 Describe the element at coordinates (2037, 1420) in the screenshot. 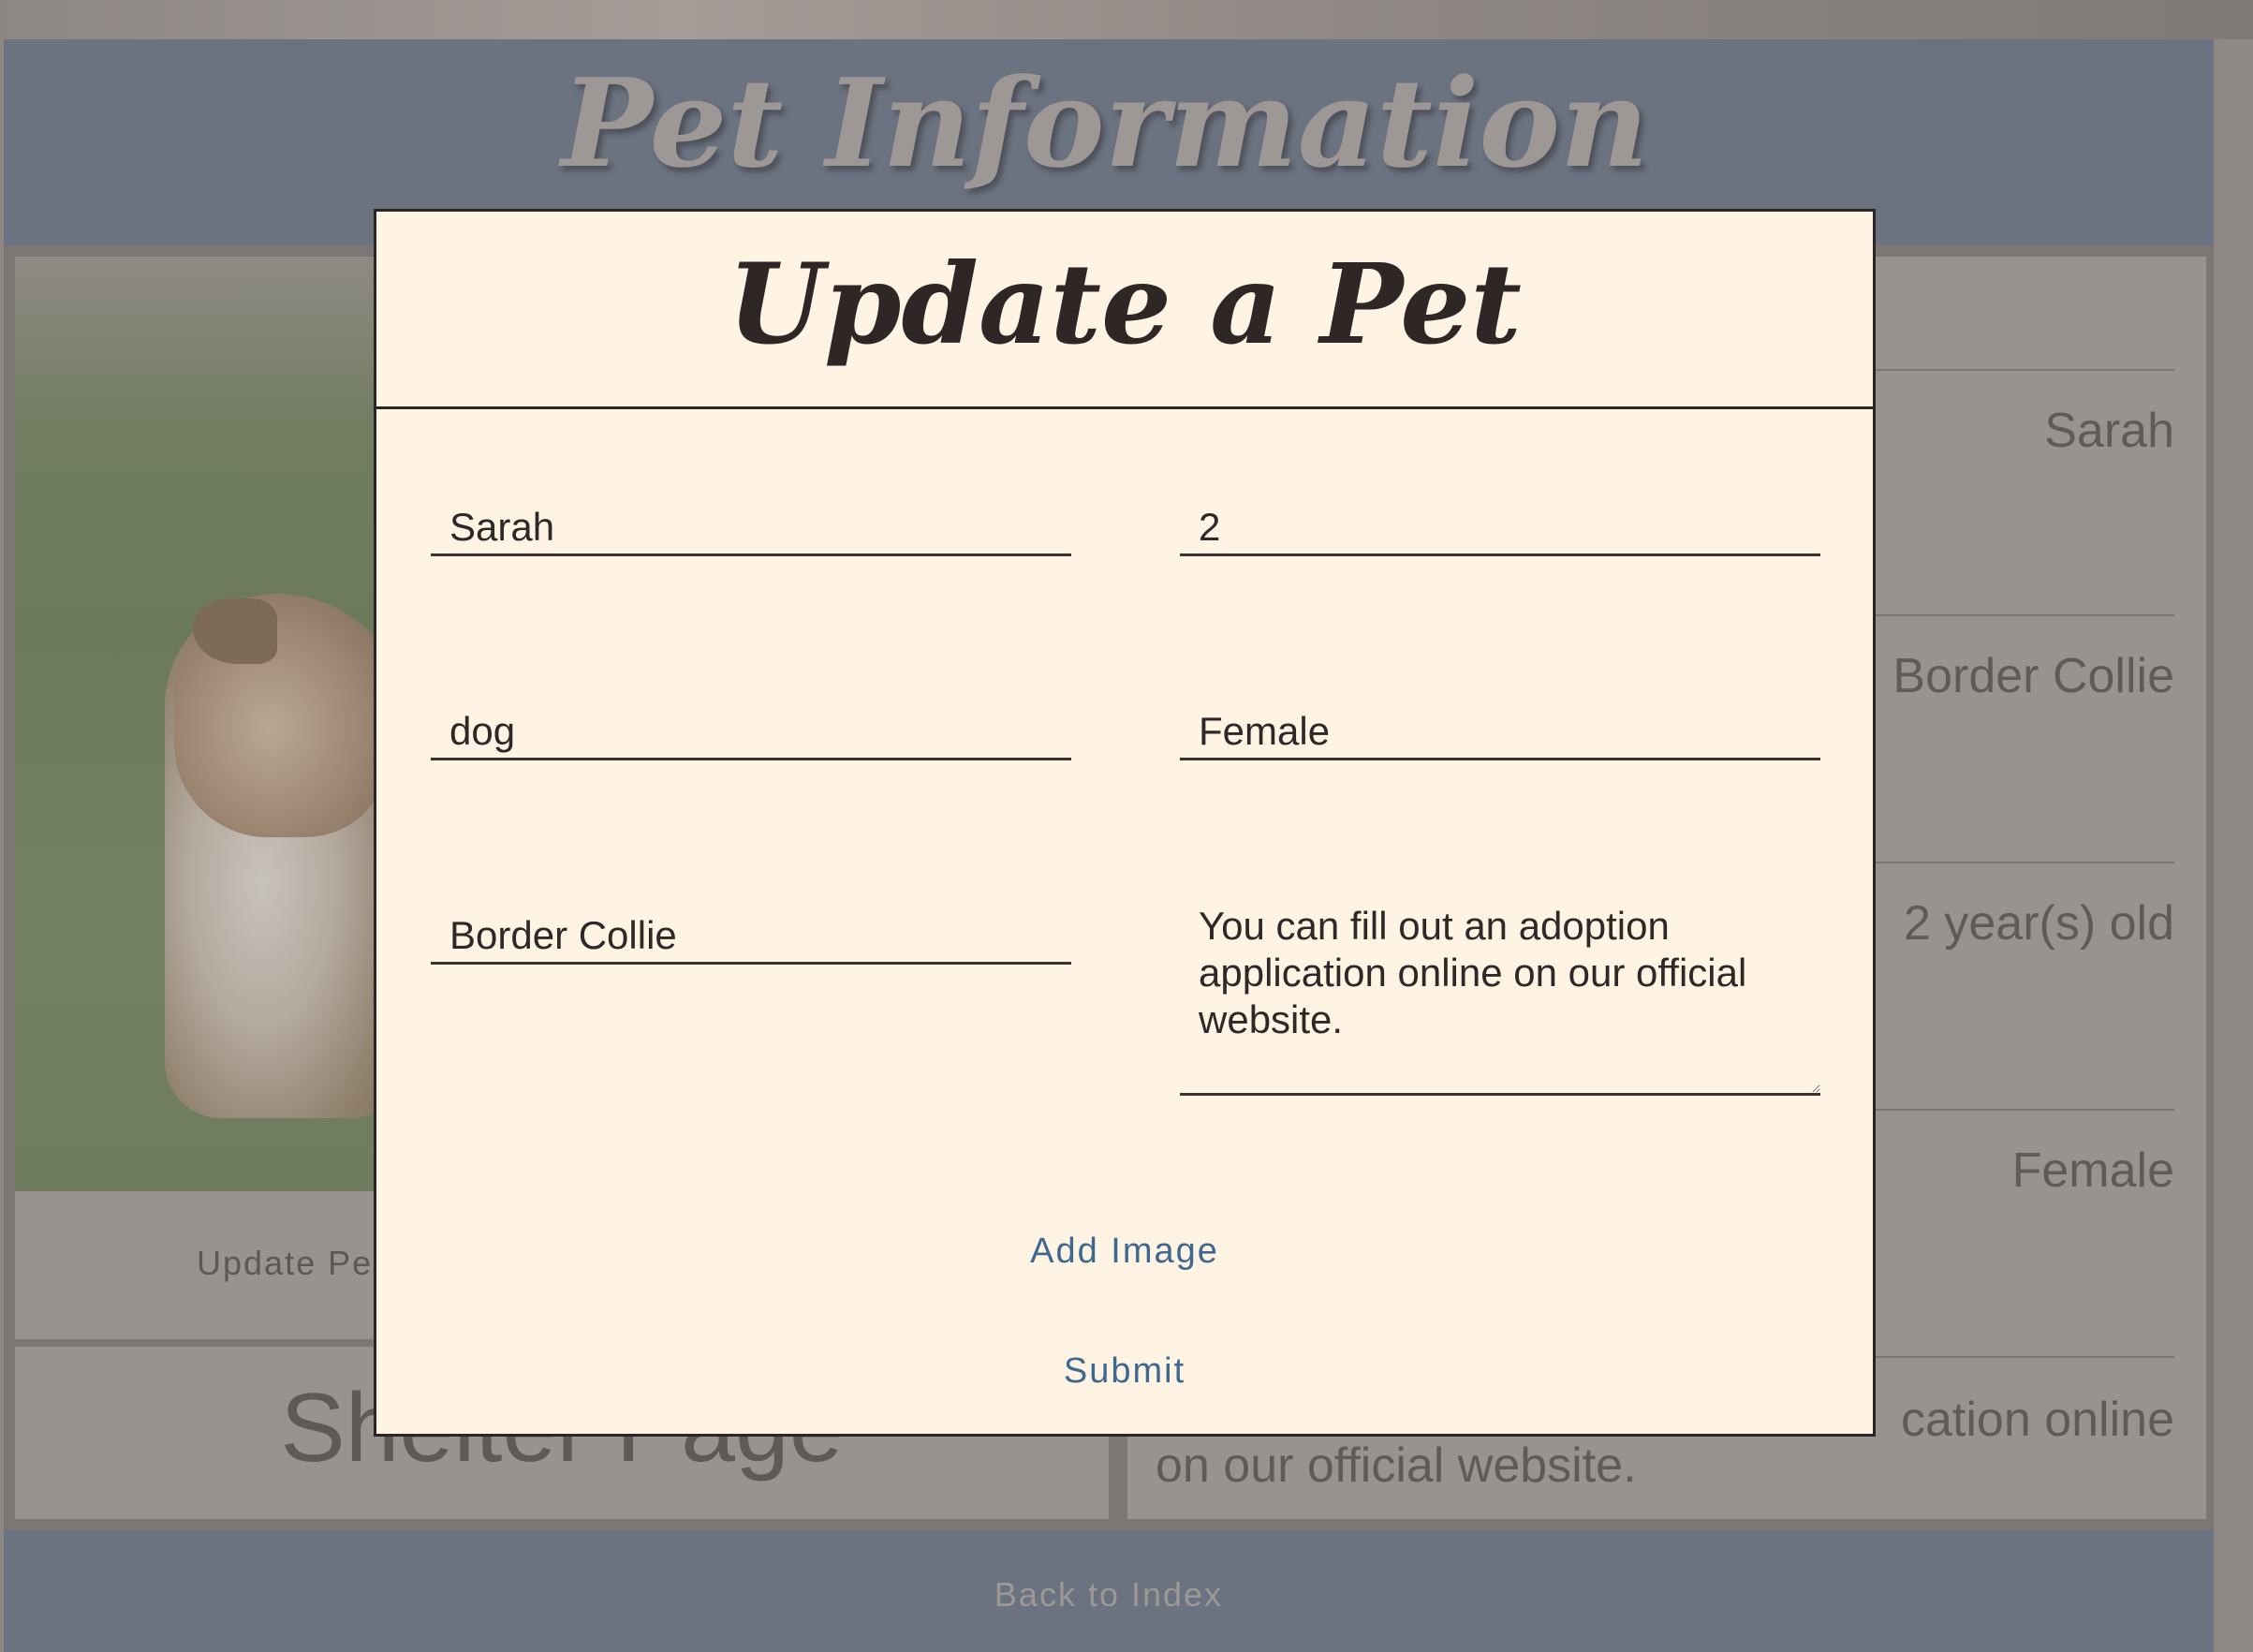

I see `detail-description-fragment: cation online` at that location.